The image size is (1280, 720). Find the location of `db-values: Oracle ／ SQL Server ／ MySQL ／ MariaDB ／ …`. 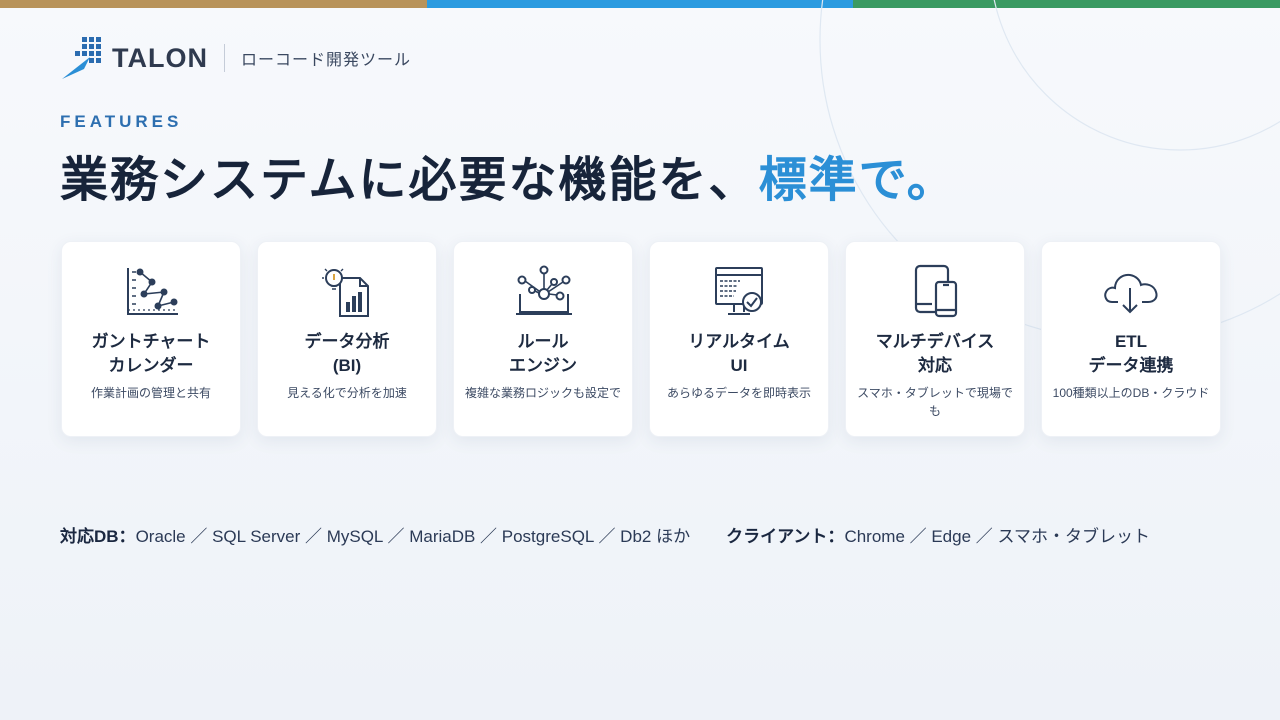

db-values: Oracle ／ SQL Server ／ MySQL ／ MariaDB ／ … is located at coordinates (413, 536).